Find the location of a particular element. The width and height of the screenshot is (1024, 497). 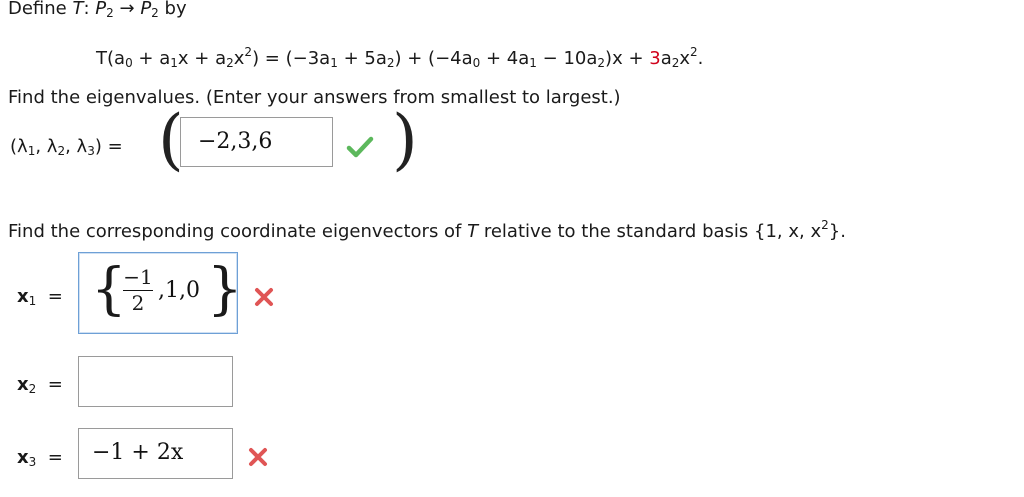

eigenvalues-label: (λ1, λ2, λ3) = is located at coordinates (66, 147).